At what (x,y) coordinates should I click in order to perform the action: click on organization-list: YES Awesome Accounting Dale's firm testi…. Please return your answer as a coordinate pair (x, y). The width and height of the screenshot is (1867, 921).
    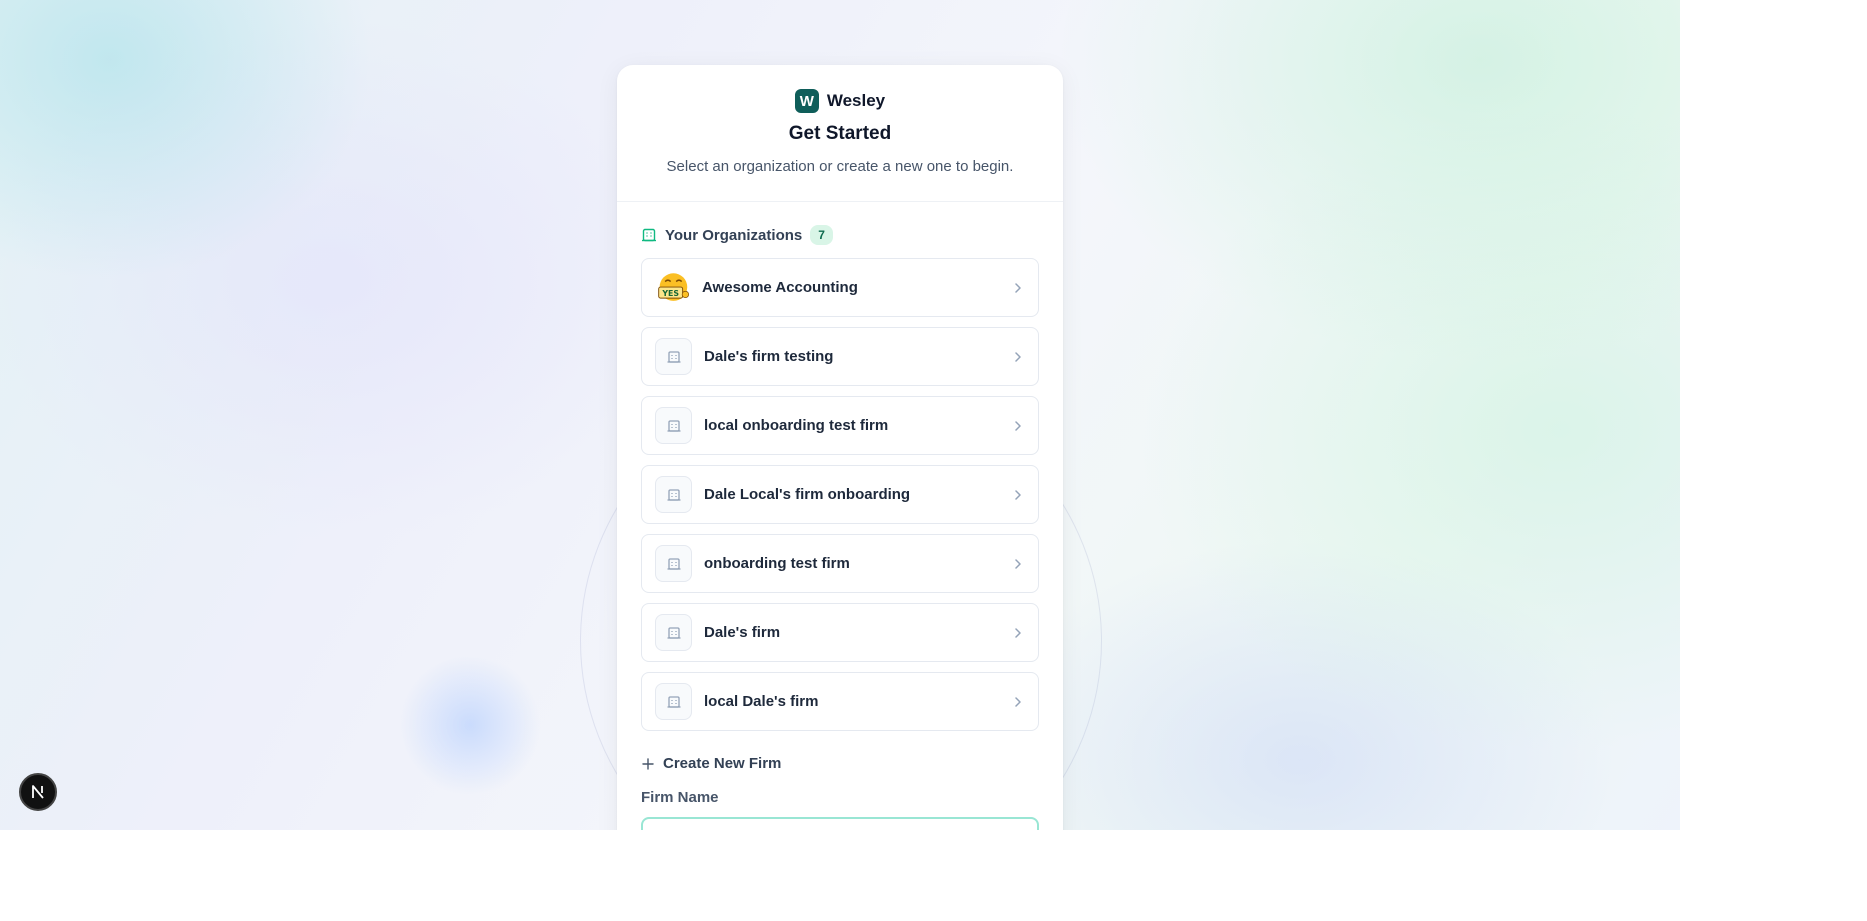
    Looking at the image, I should click on (840, 499).